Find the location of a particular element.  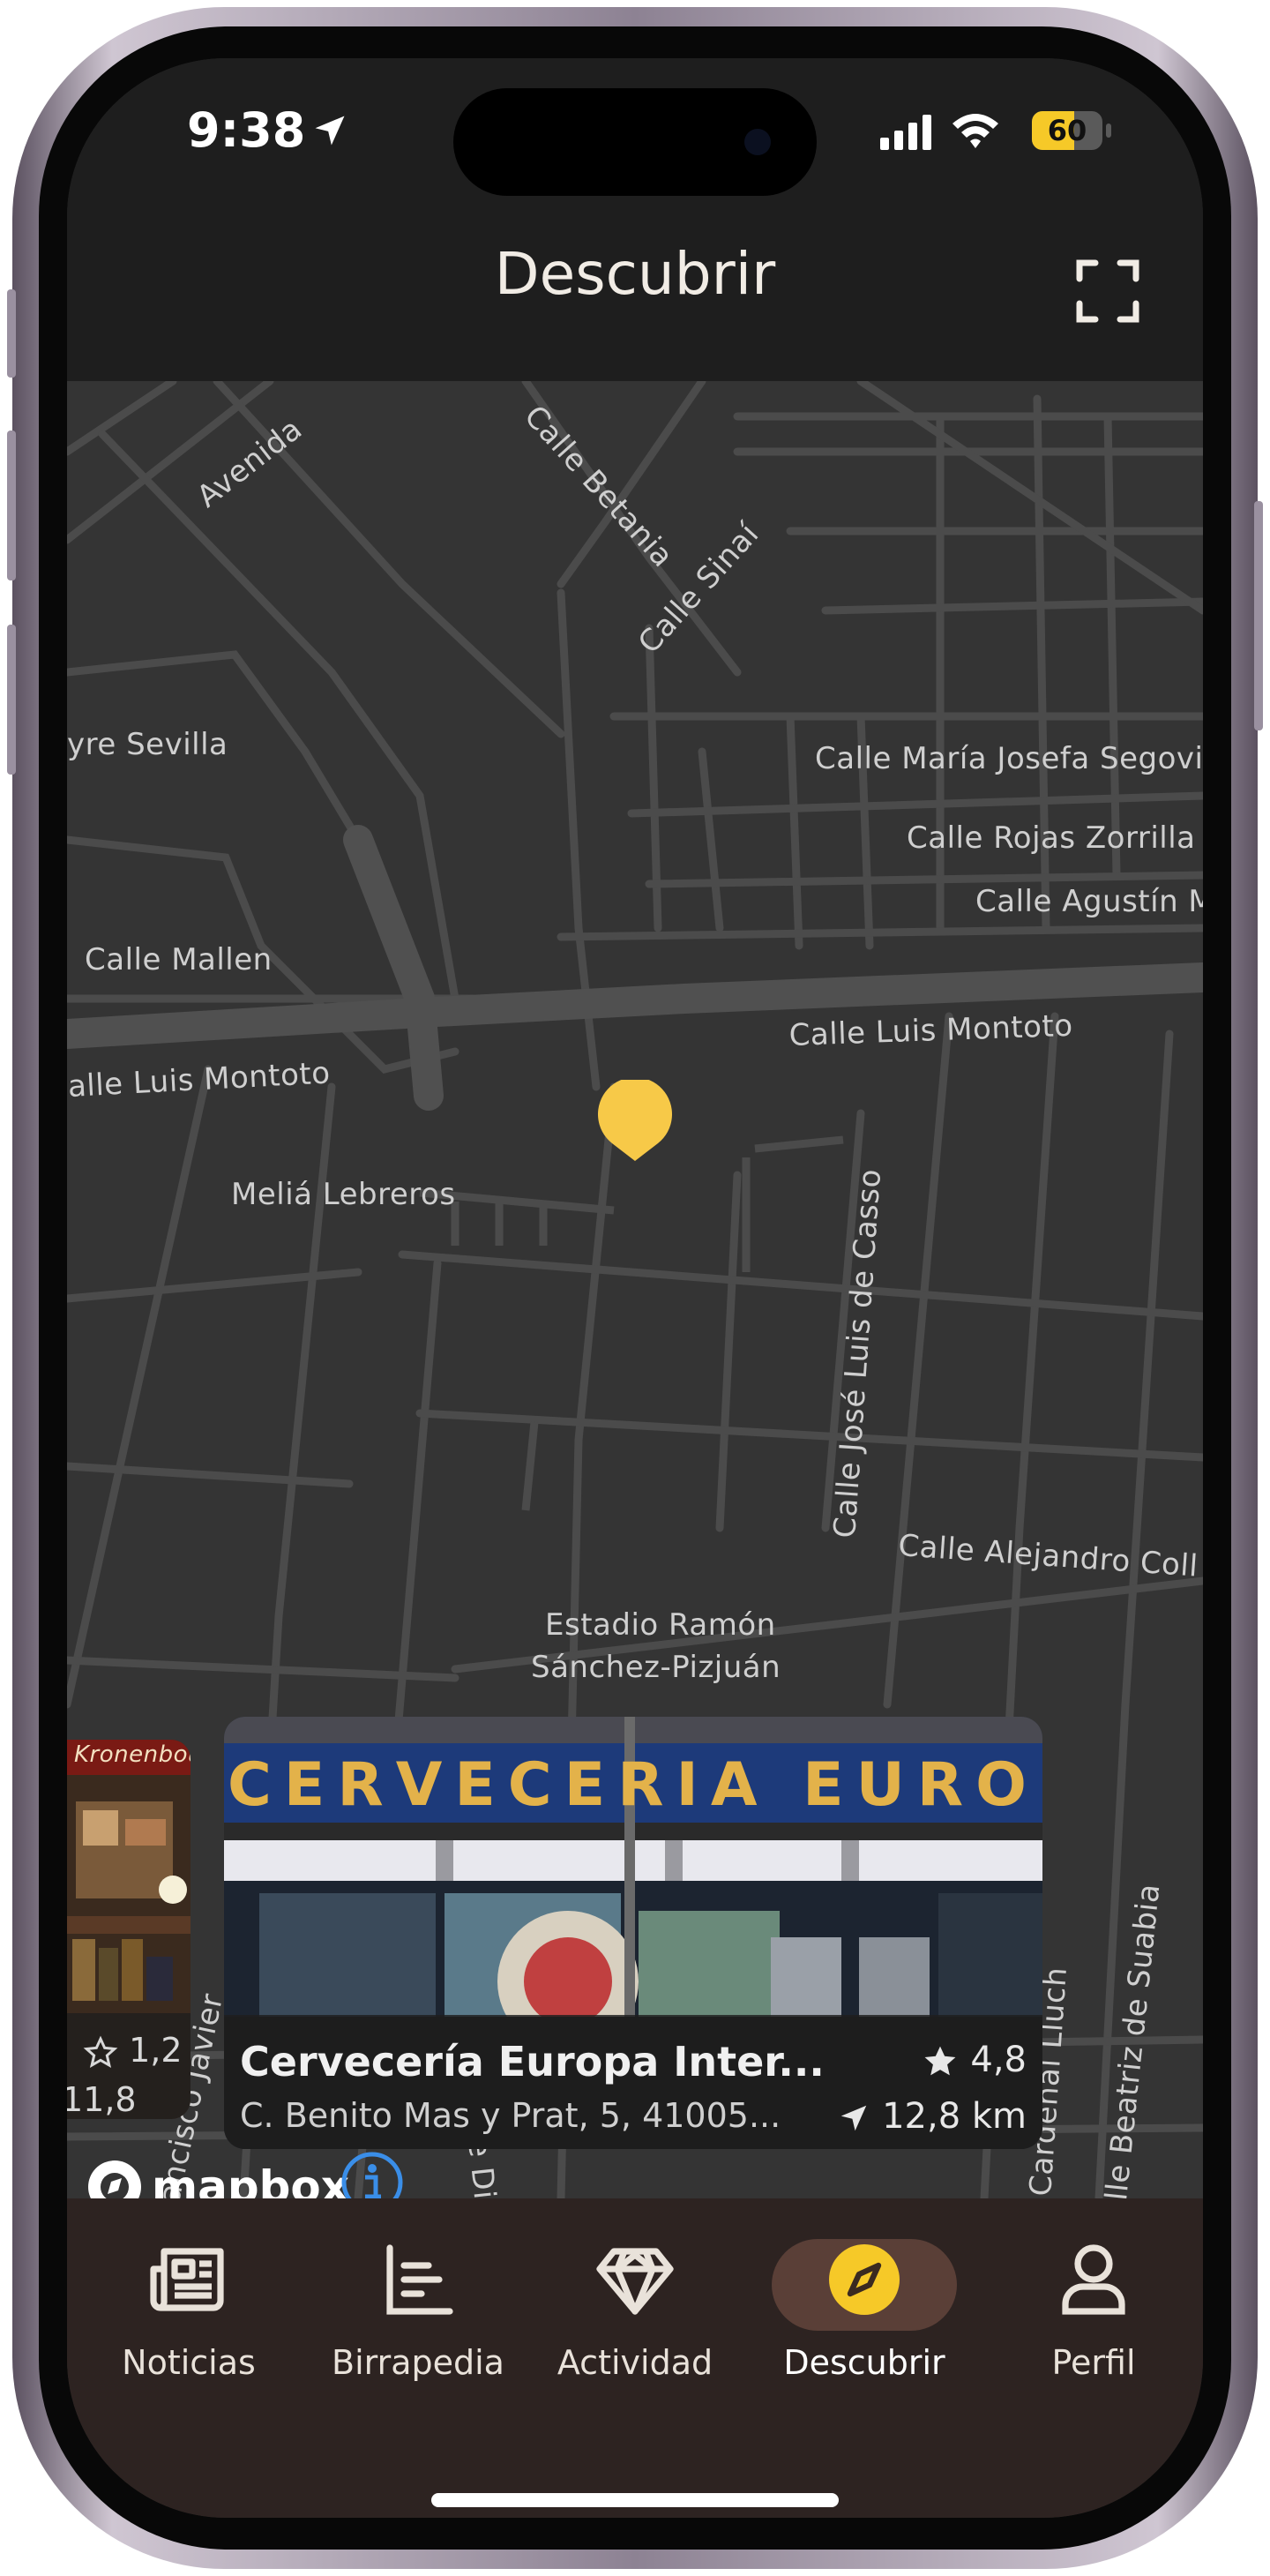

page-title: Descubrir is located at coordinates (635, 274).